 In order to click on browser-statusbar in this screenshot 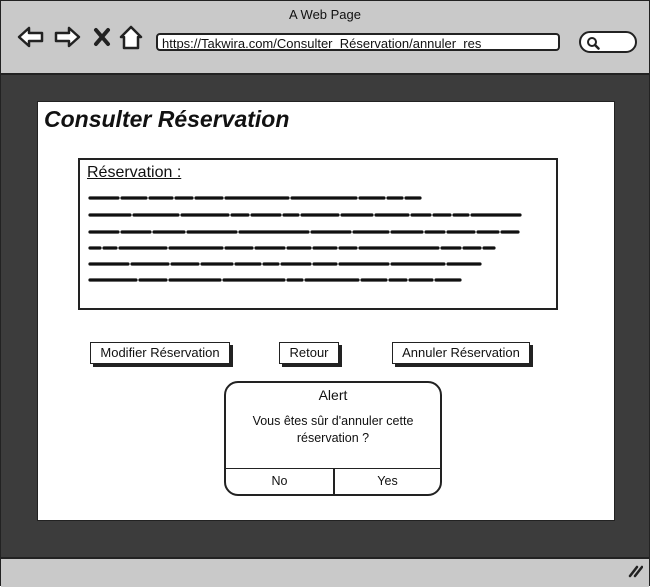, I will do `click(325, 572)`.